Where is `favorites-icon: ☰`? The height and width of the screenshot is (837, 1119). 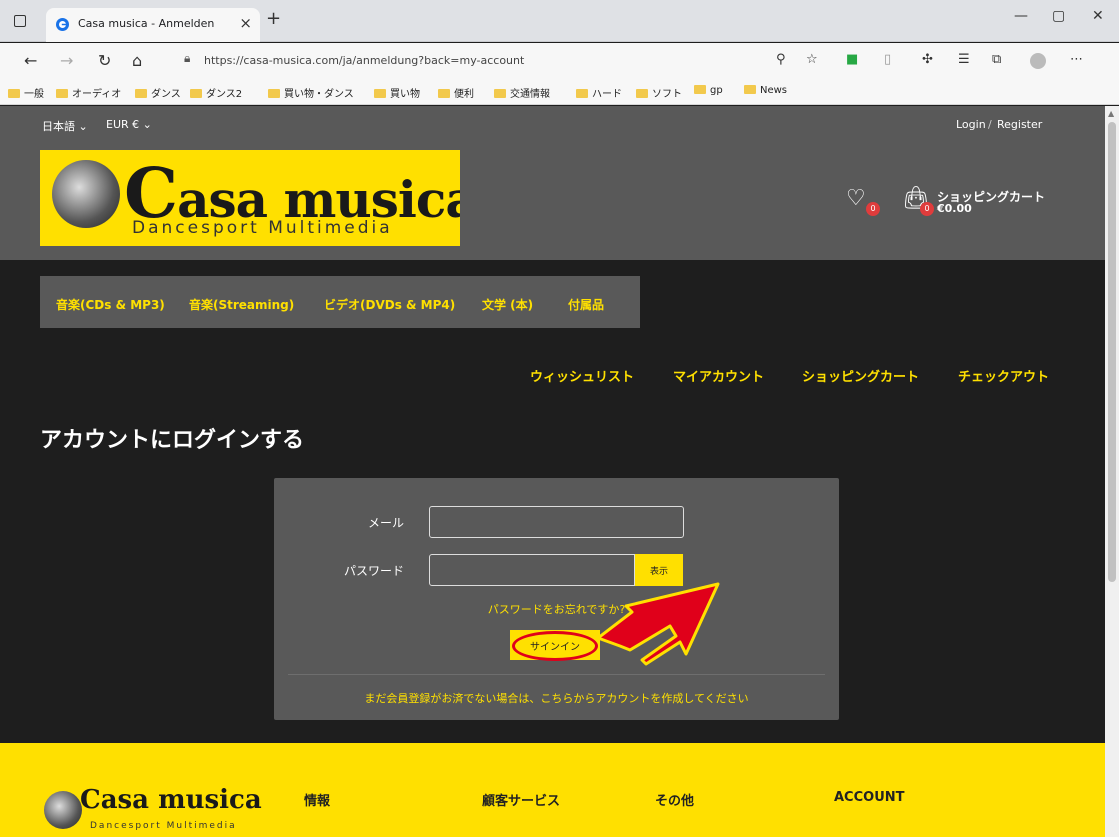 favorites-icon: ☰ is located at coordinates (964, 59).